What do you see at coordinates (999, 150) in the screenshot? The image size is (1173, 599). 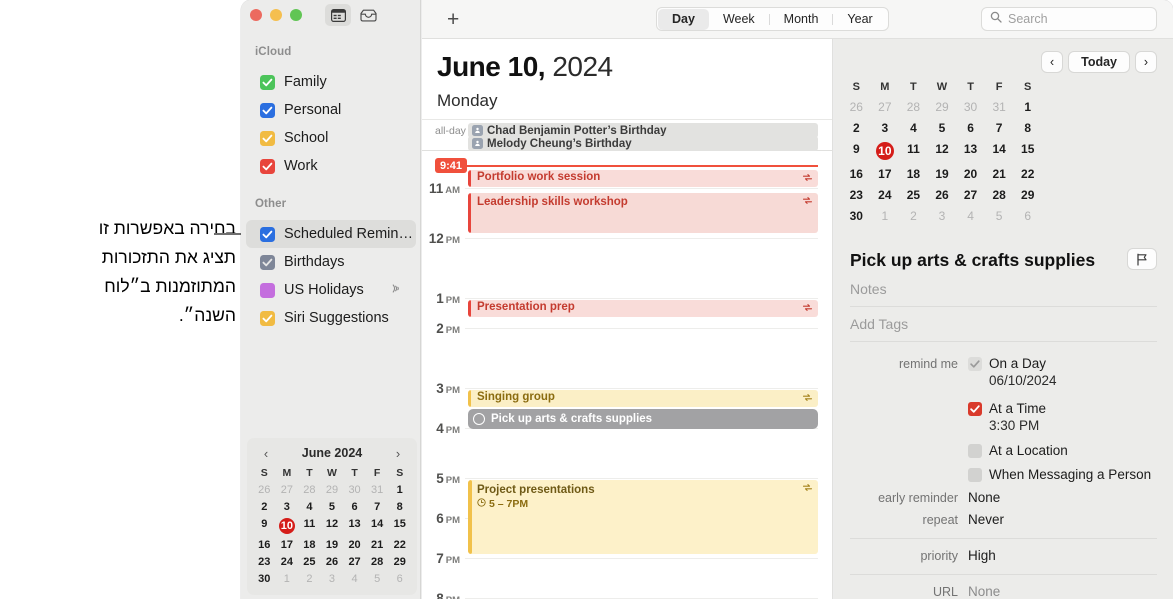 I see `calendar-day: 14` at bounding box center [999, 150].